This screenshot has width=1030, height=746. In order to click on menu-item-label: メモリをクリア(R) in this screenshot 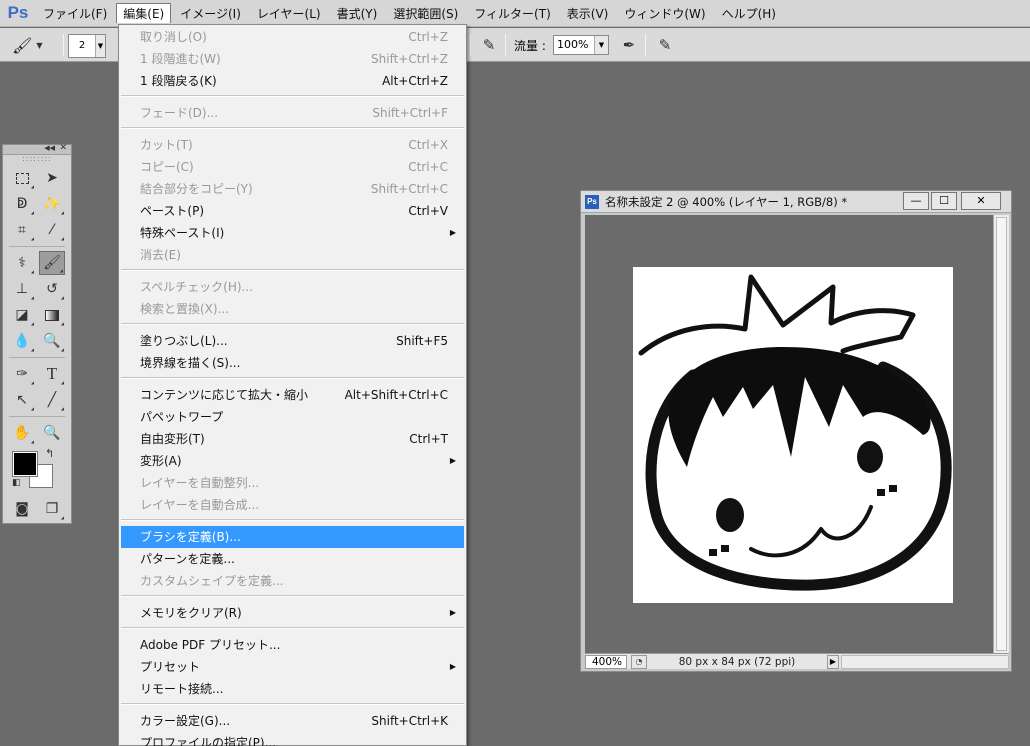, I will do `click(191, 613)`.